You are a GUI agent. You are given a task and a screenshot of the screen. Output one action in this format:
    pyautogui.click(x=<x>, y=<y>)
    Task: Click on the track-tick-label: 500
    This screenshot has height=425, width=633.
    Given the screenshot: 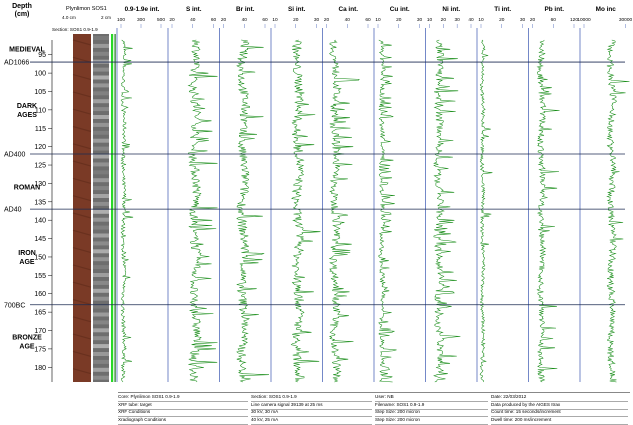 What is the action you would take?
    pyautogui.click(x=161, y=20)
    